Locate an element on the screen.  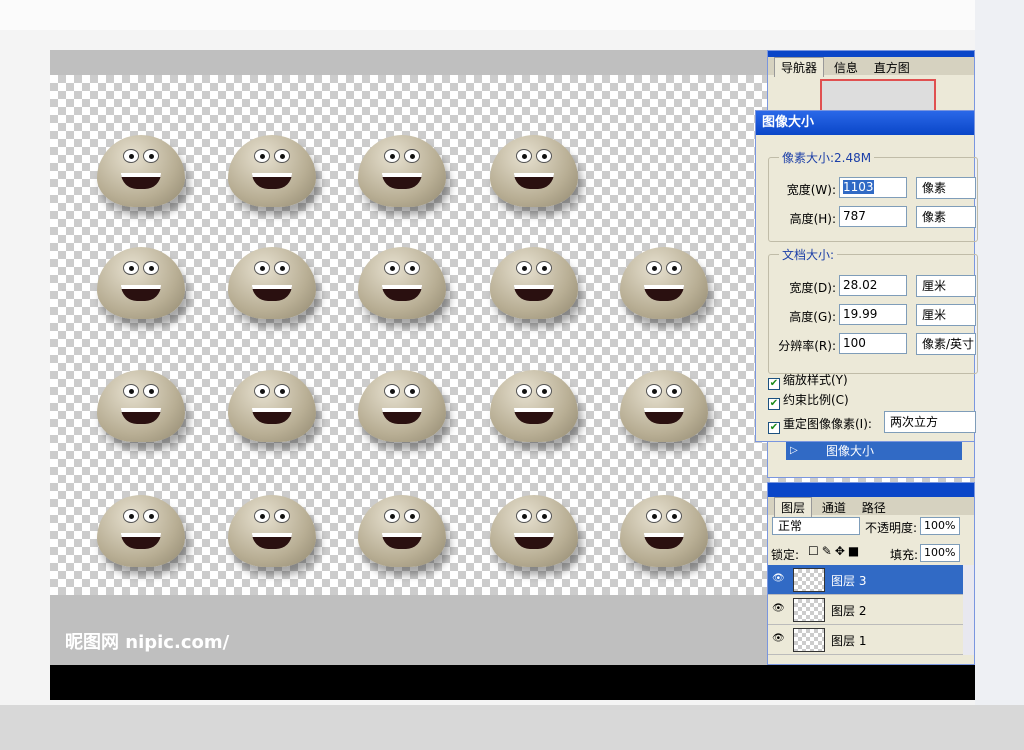
tab-paths: 路径 is located at coordinates (874, 507).